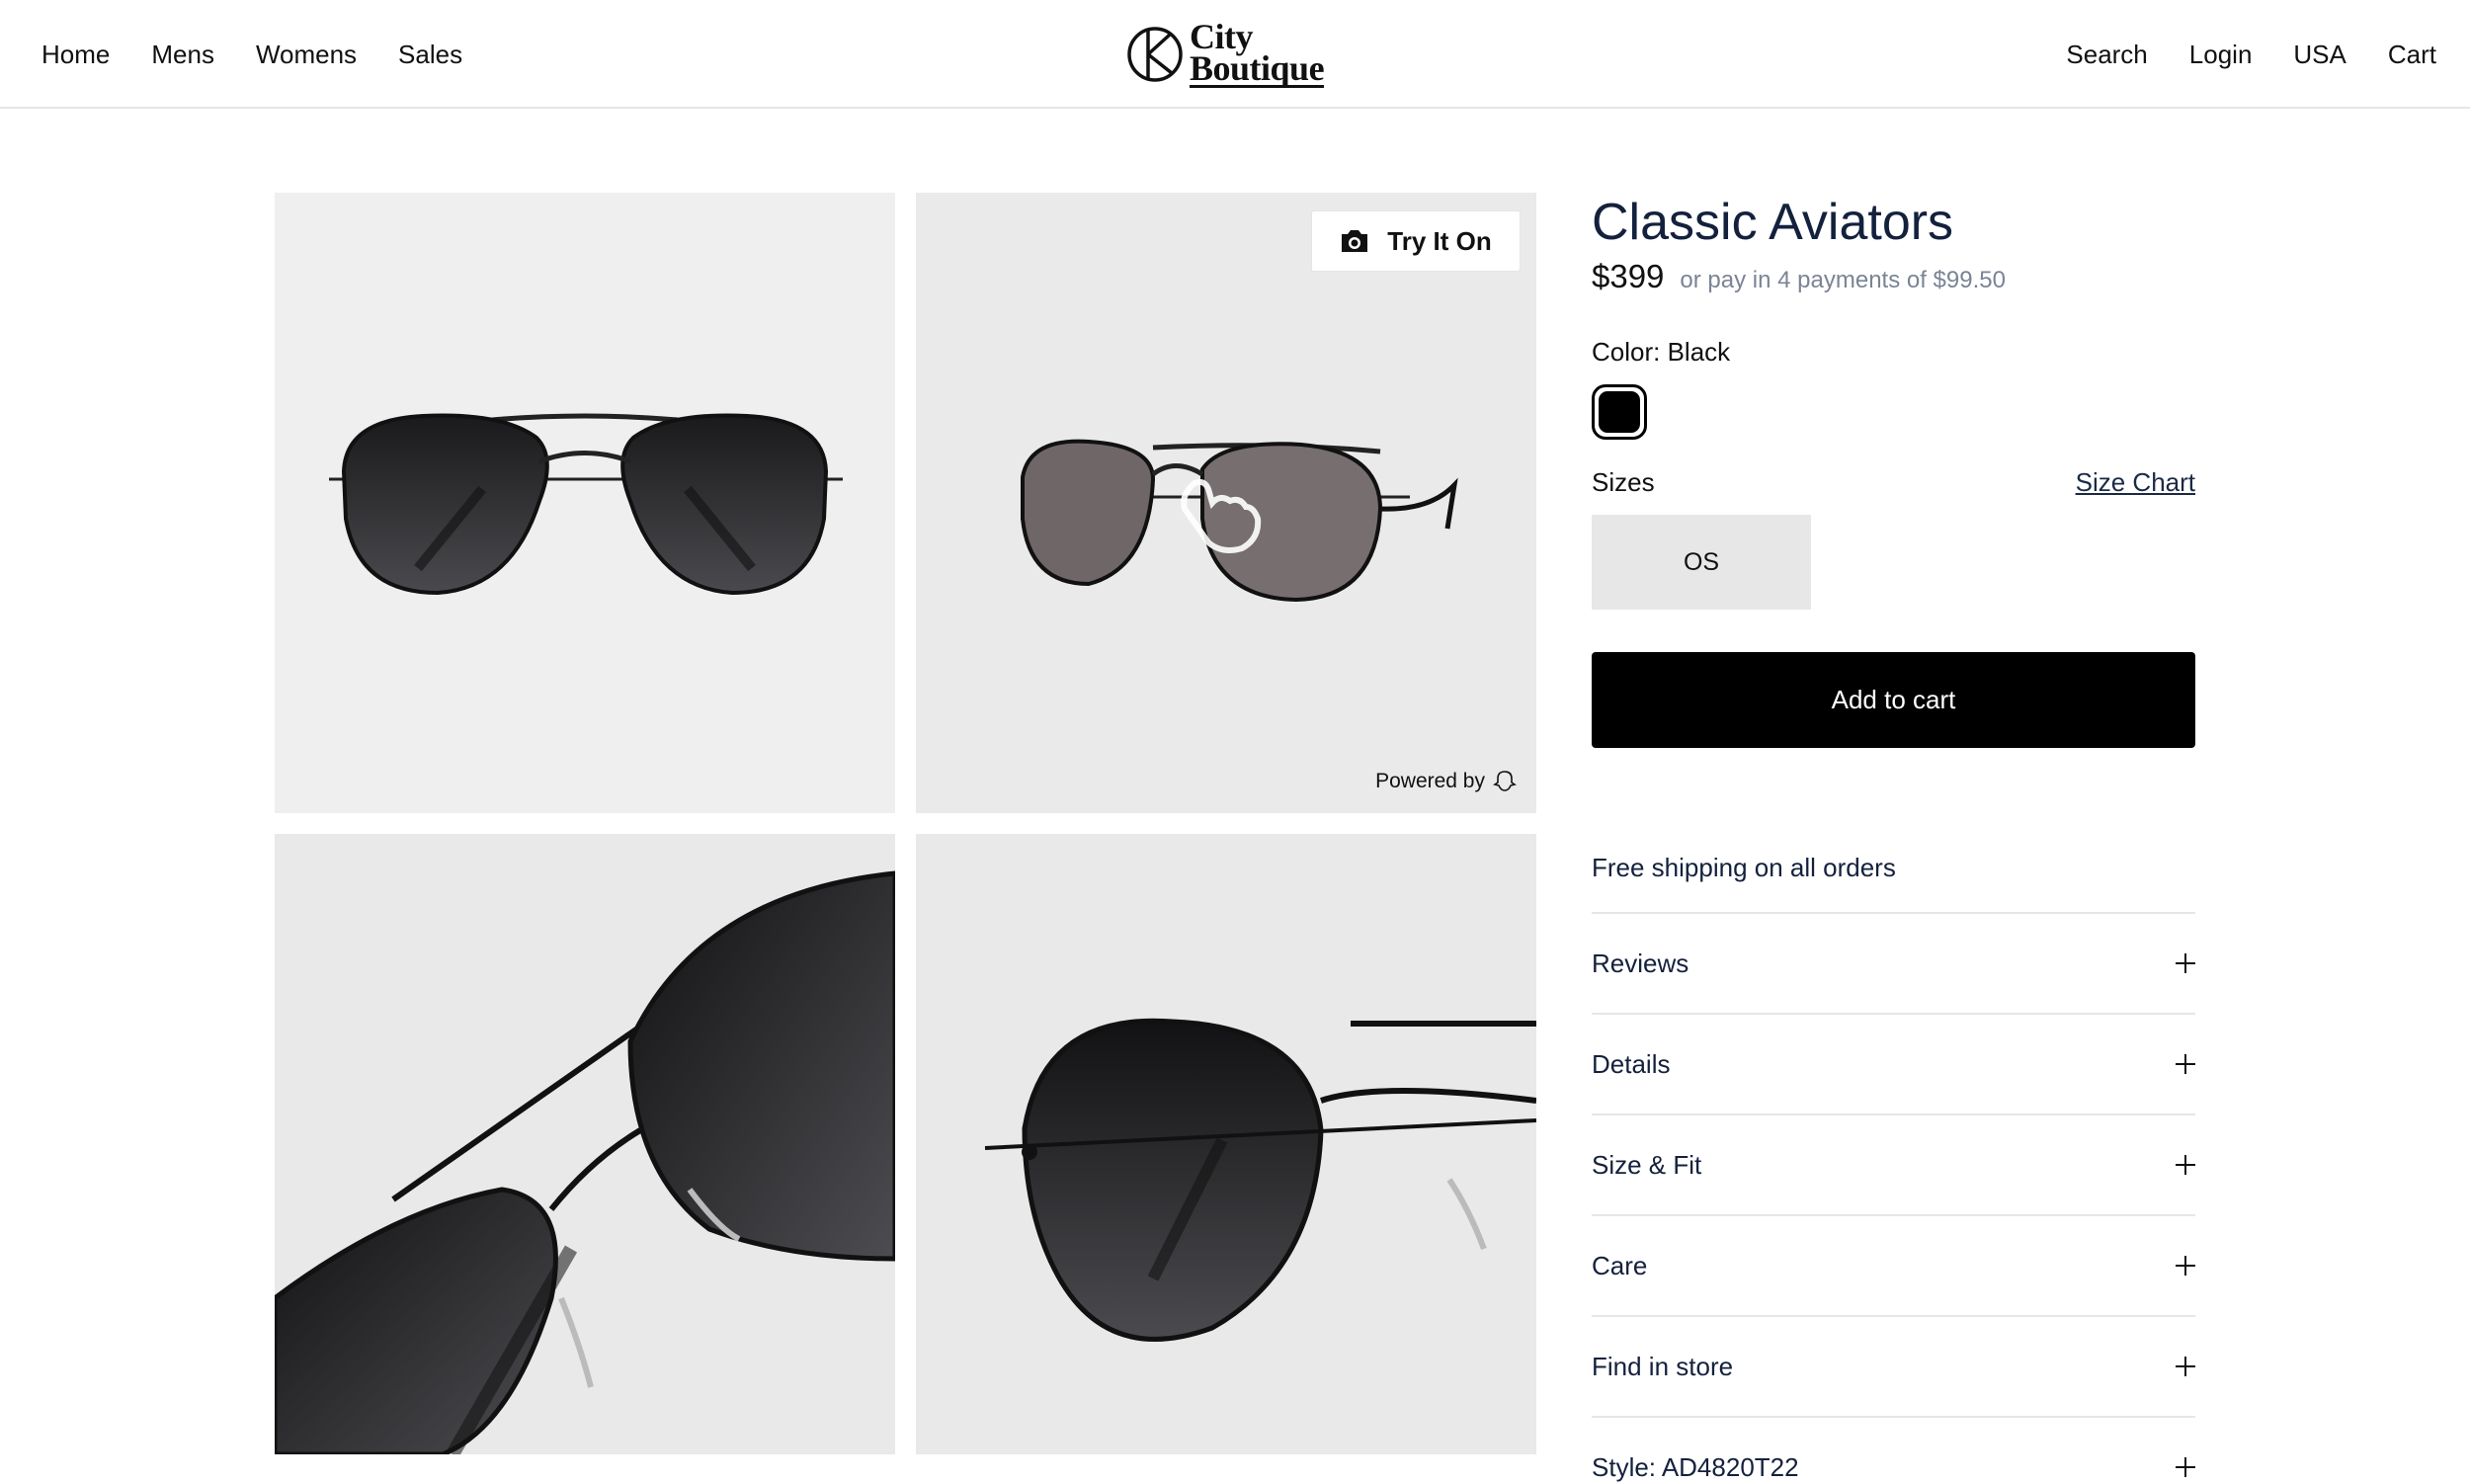 The width and height of the screenshot is (2470, 1484). Describe the element at coordinates (1222, 36) in the screenshot. I see `logo-city-text: City` at that location.